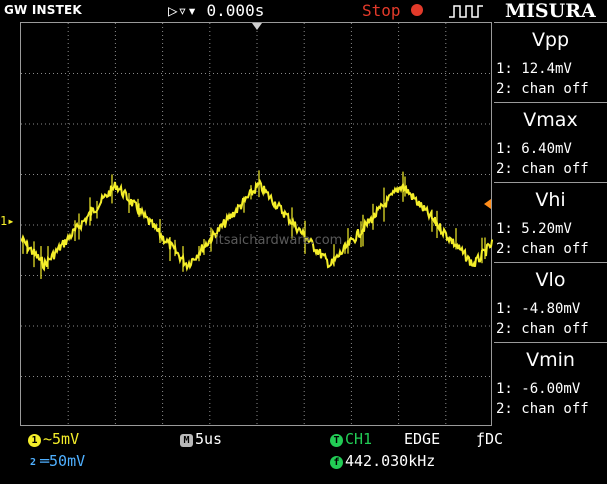  Describe the element at coordinates (63, 461) in the screenshot. I see `ch2-scale-value: ═50mV` at that location.